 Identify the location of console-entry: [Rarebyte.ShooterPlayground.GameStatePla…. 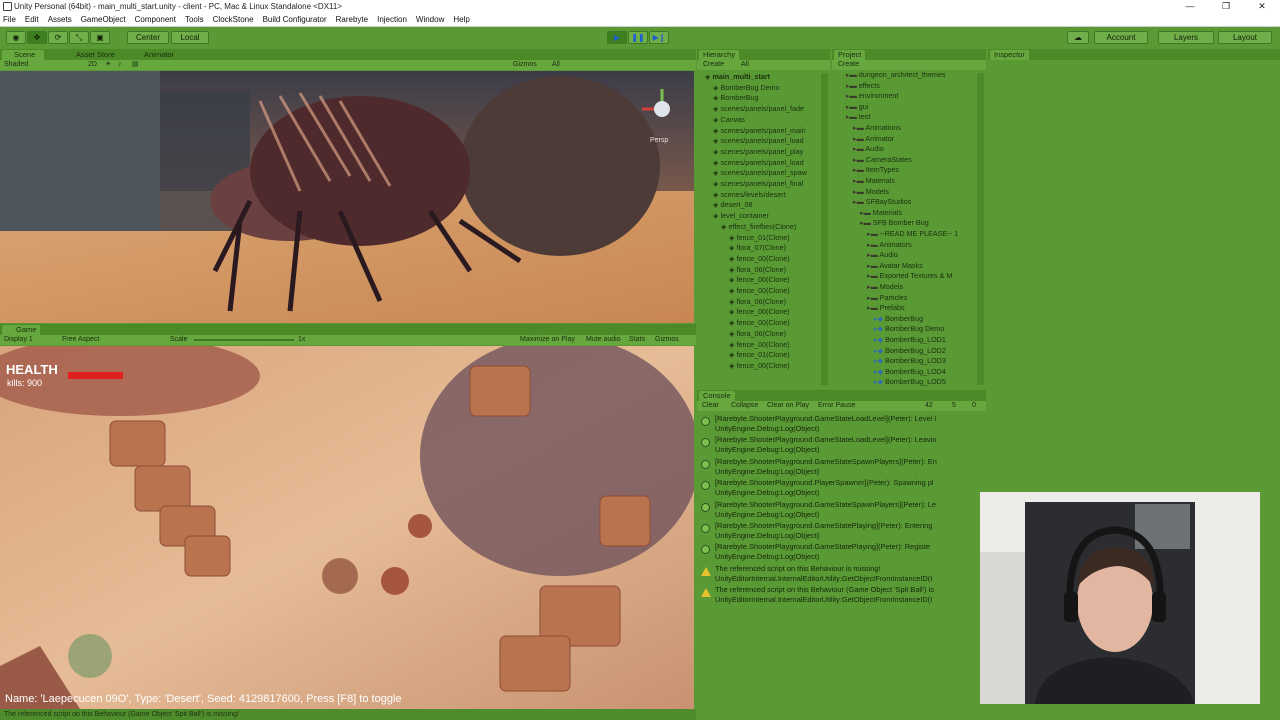
(838, 551).